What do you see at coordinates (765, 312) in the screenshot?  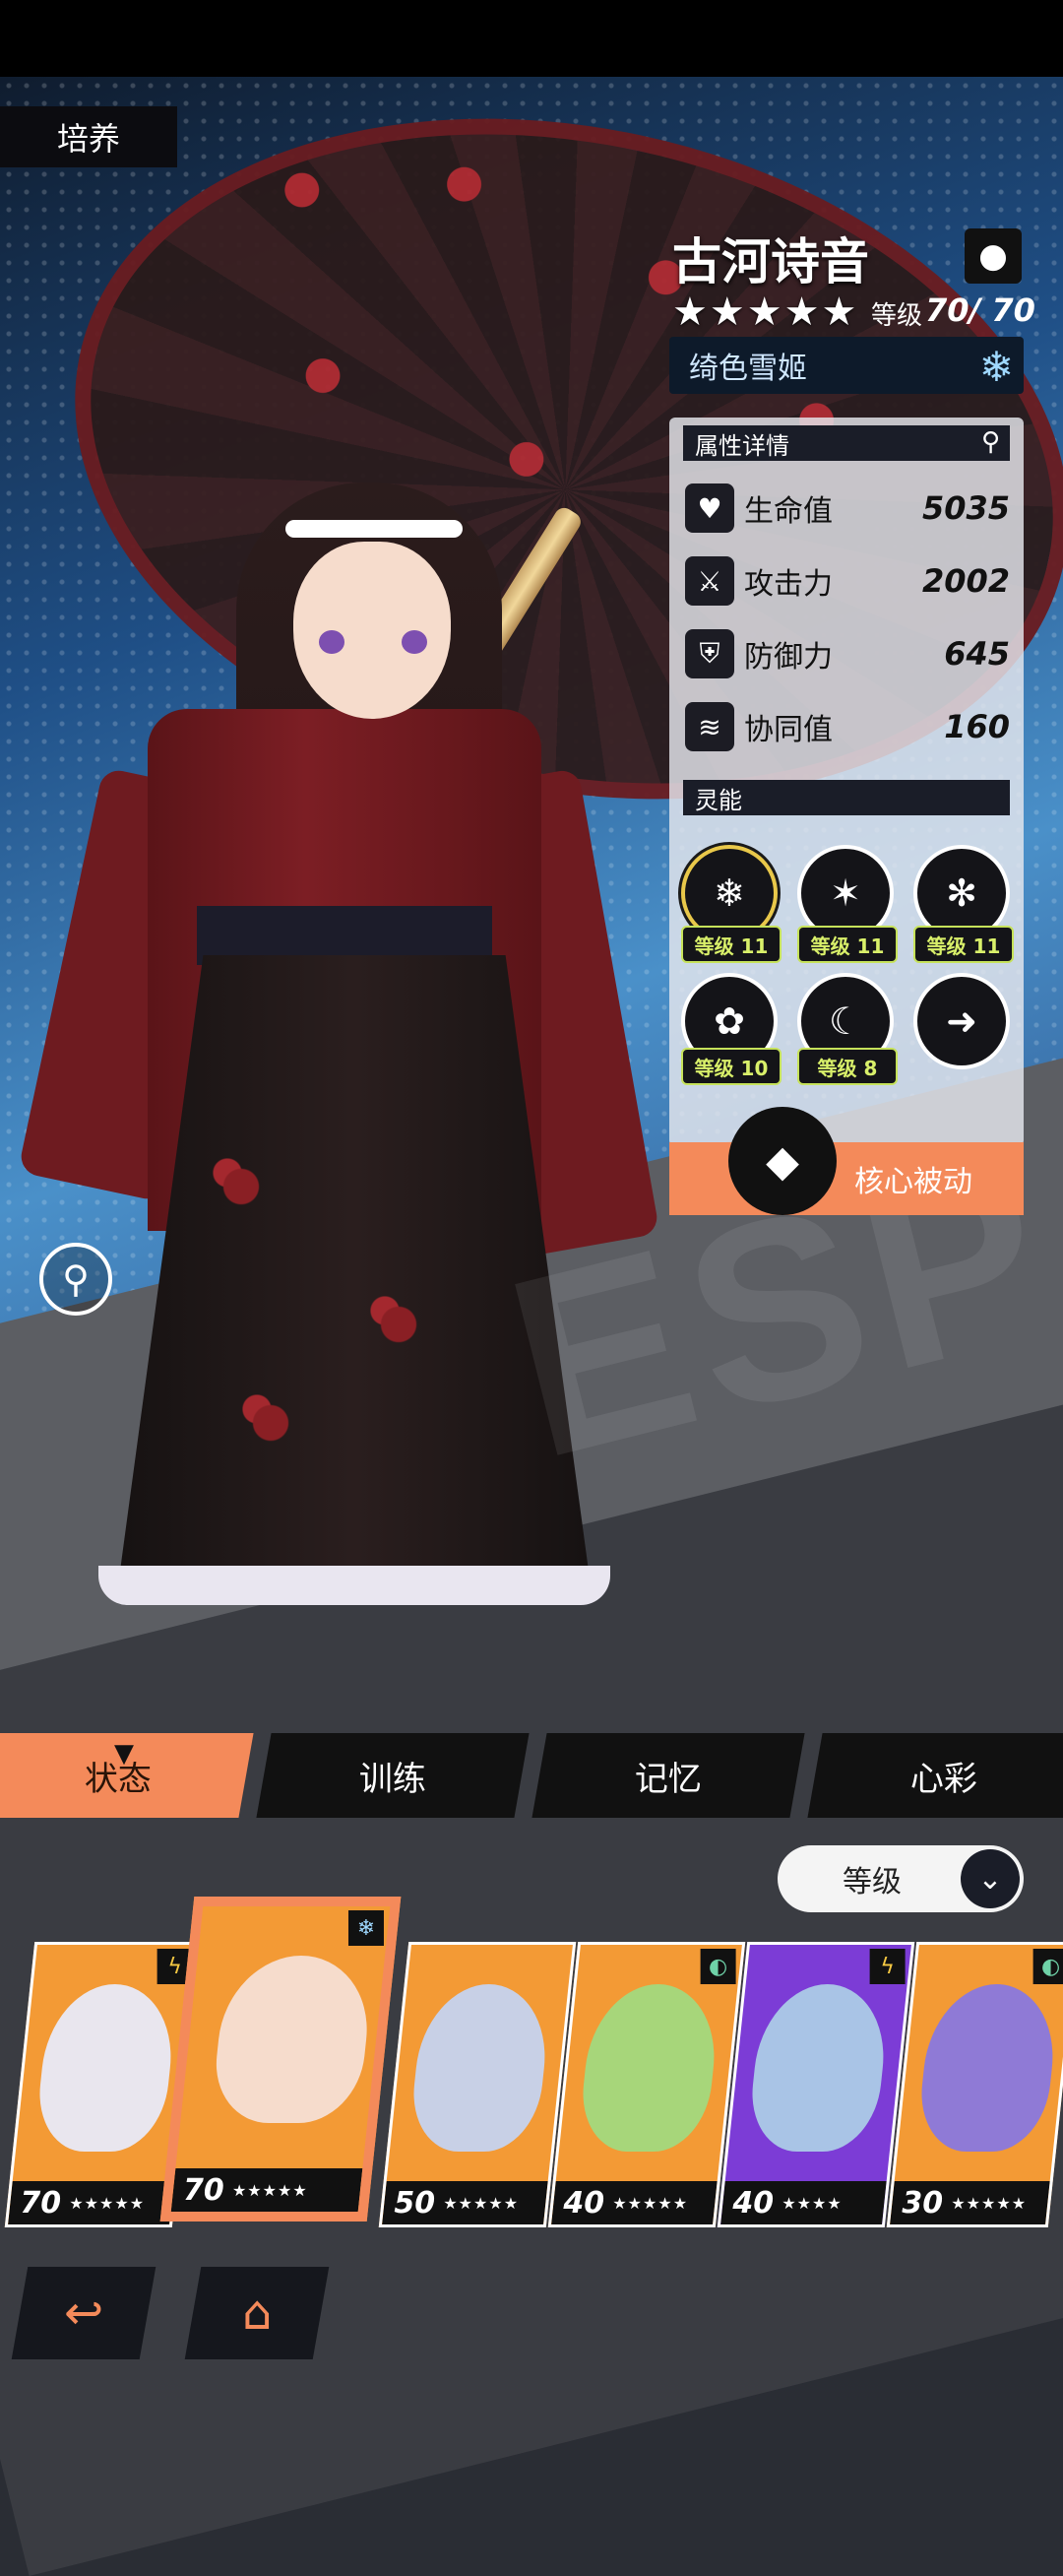 I see `character-stars: ★★★★★` at bounding box center [765, 312].